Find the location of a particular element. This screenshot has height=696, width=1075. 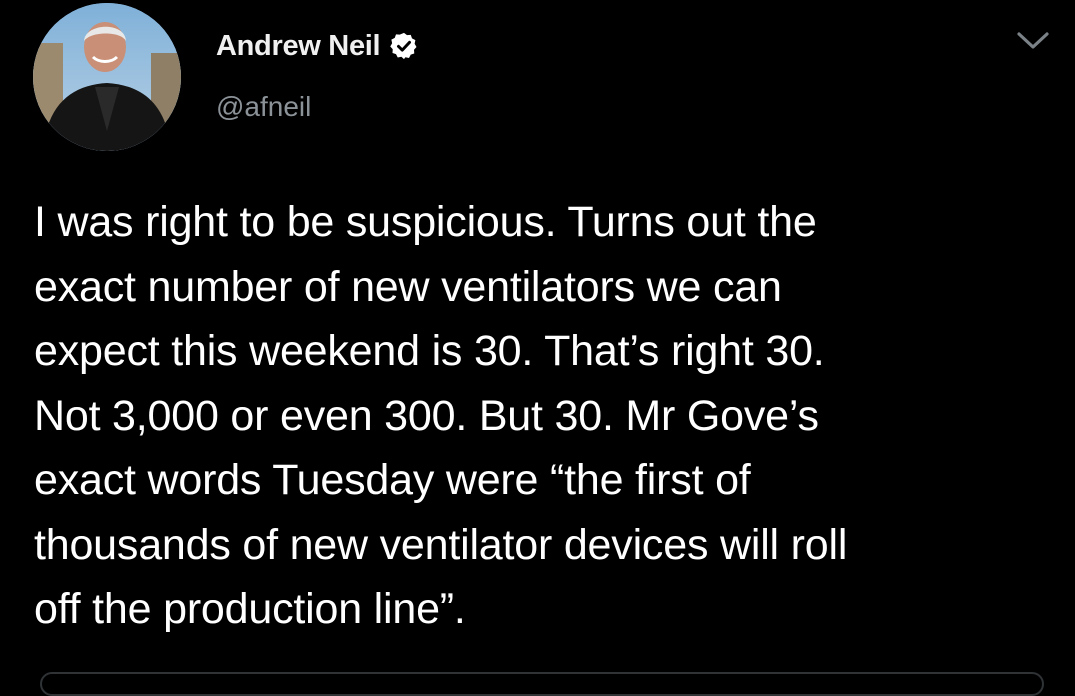

avatar-image is located at coordinates (107, 77).